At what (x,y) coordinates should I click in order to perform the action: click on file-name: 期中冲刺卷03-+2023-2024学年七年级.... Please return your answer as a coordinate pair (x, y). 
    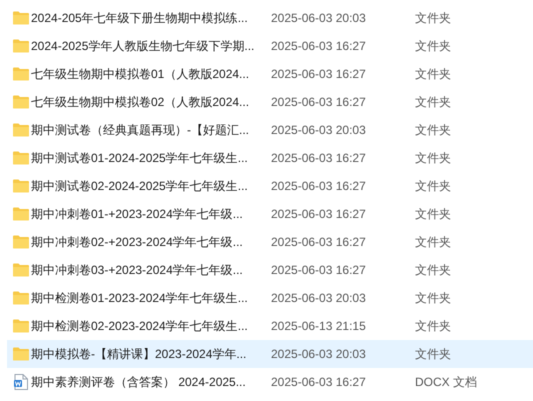
    Looking at the image, I should click on (137, 270).